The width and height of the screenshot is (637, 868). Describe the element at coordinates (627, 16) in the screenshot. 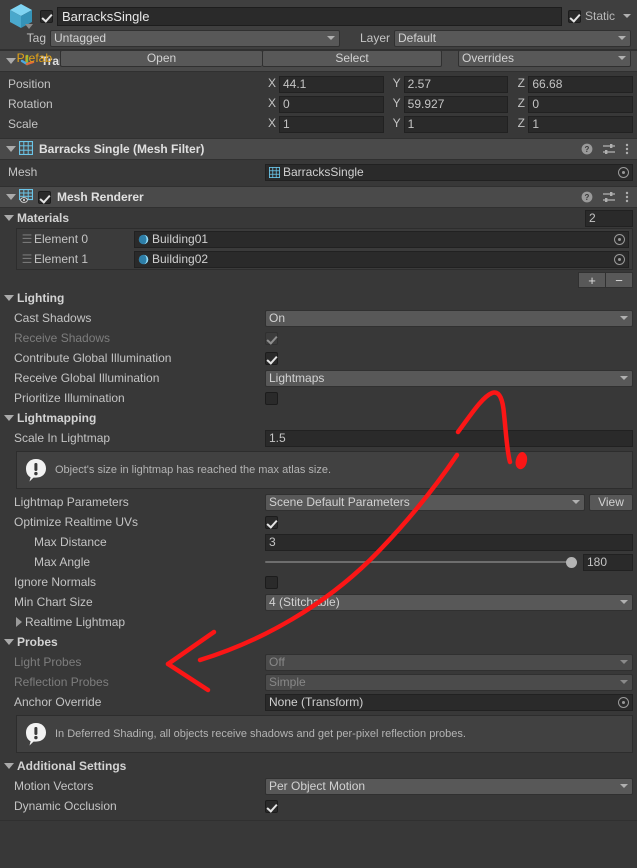

I see `static-dropdown-chevron-down-icon` at that location.